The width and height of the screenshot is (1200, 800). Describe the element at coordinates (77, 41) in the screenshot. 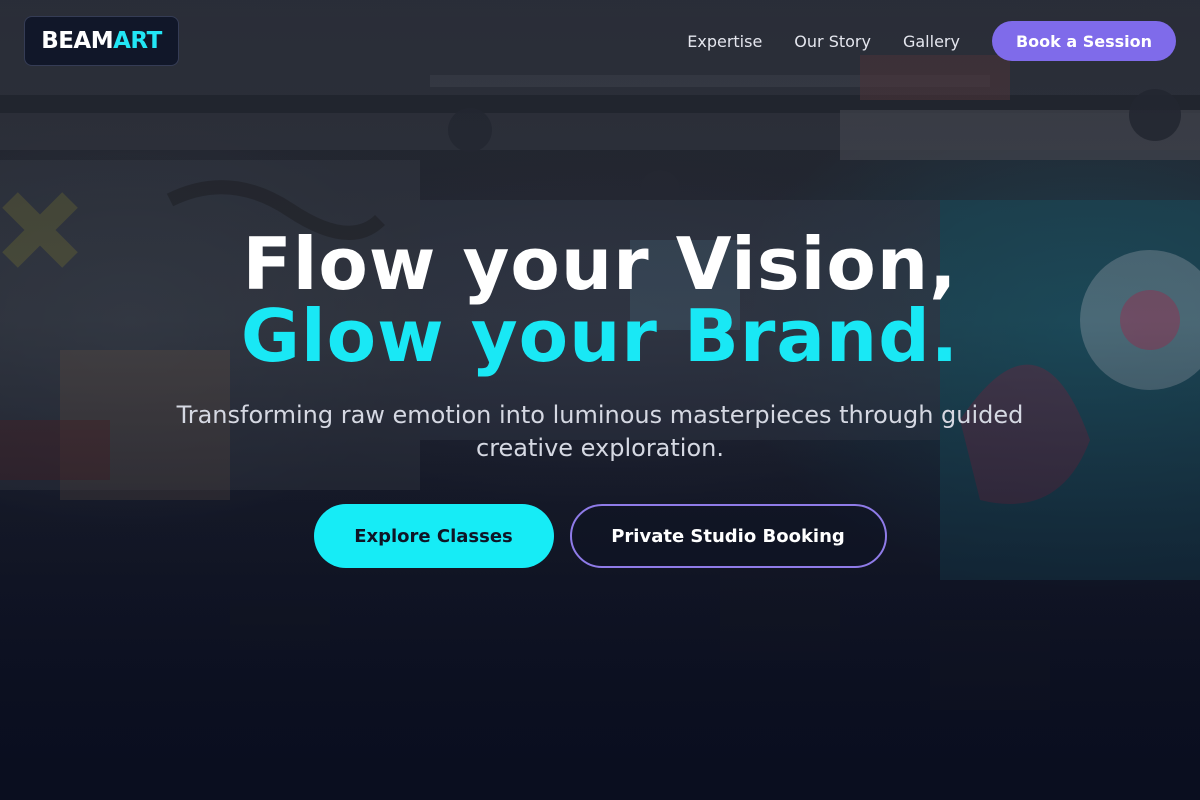

I see `logo-text-beam: BEAM` at that location.